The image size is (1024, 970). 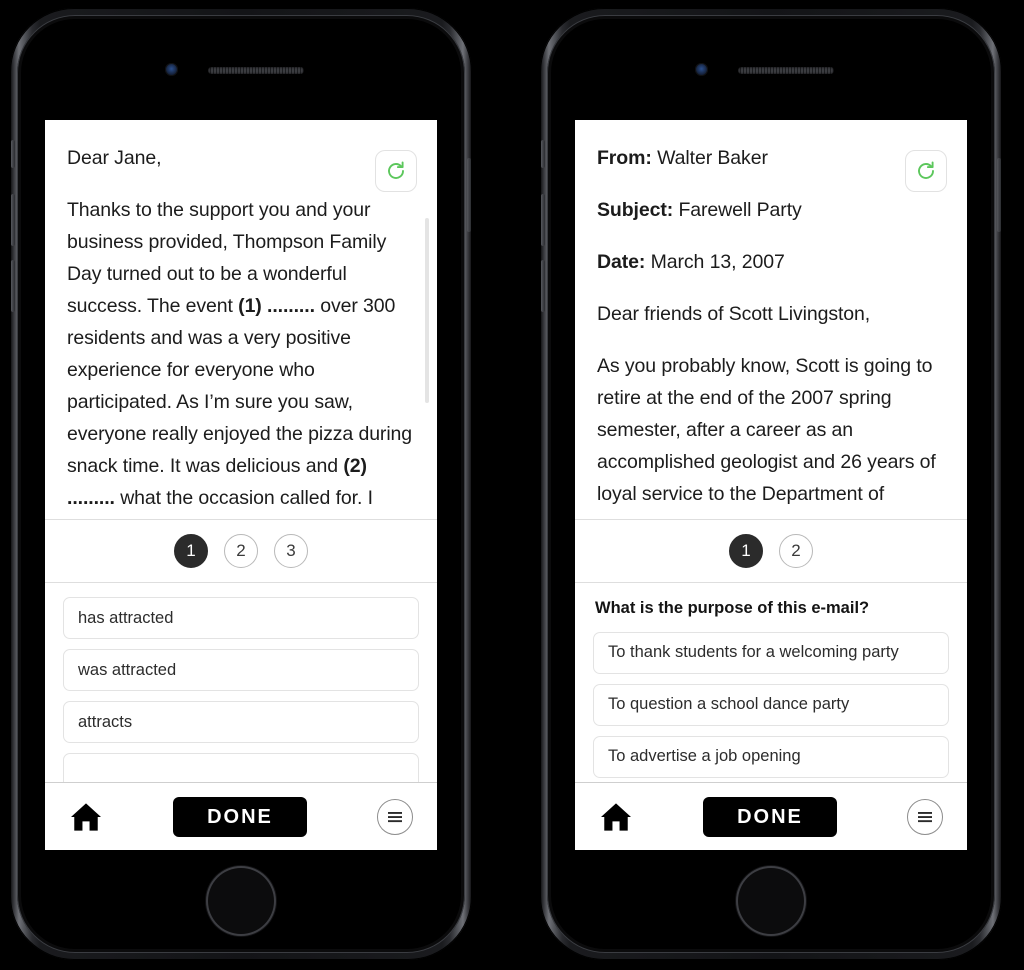 What do you see at coordinates (241, 767) in the screenshot?
I see `answer-option` at bounding box center [241, 767].